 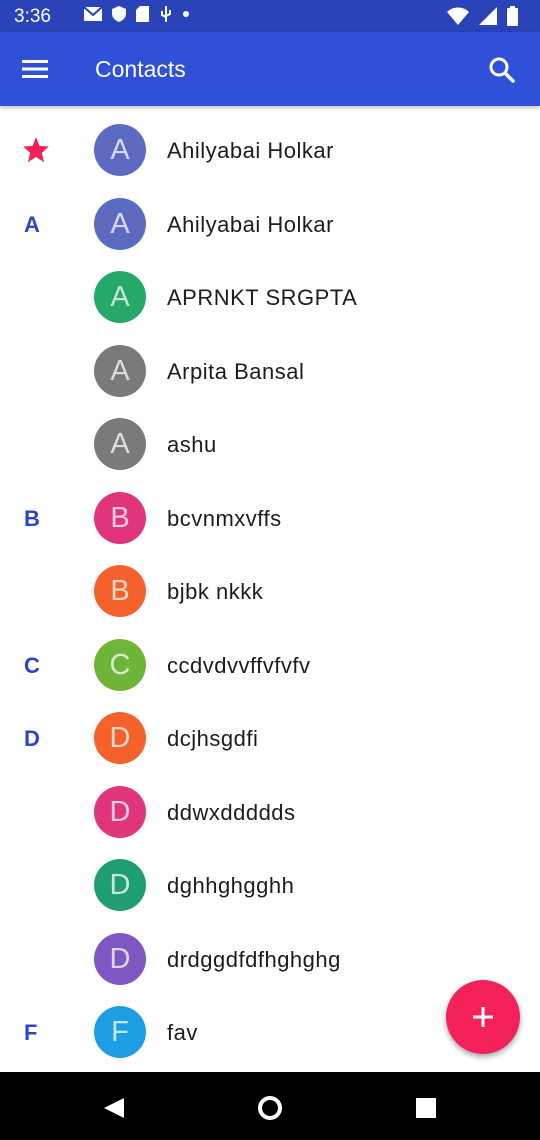 I want to click on battery-icon, so click(x=512, y=16).